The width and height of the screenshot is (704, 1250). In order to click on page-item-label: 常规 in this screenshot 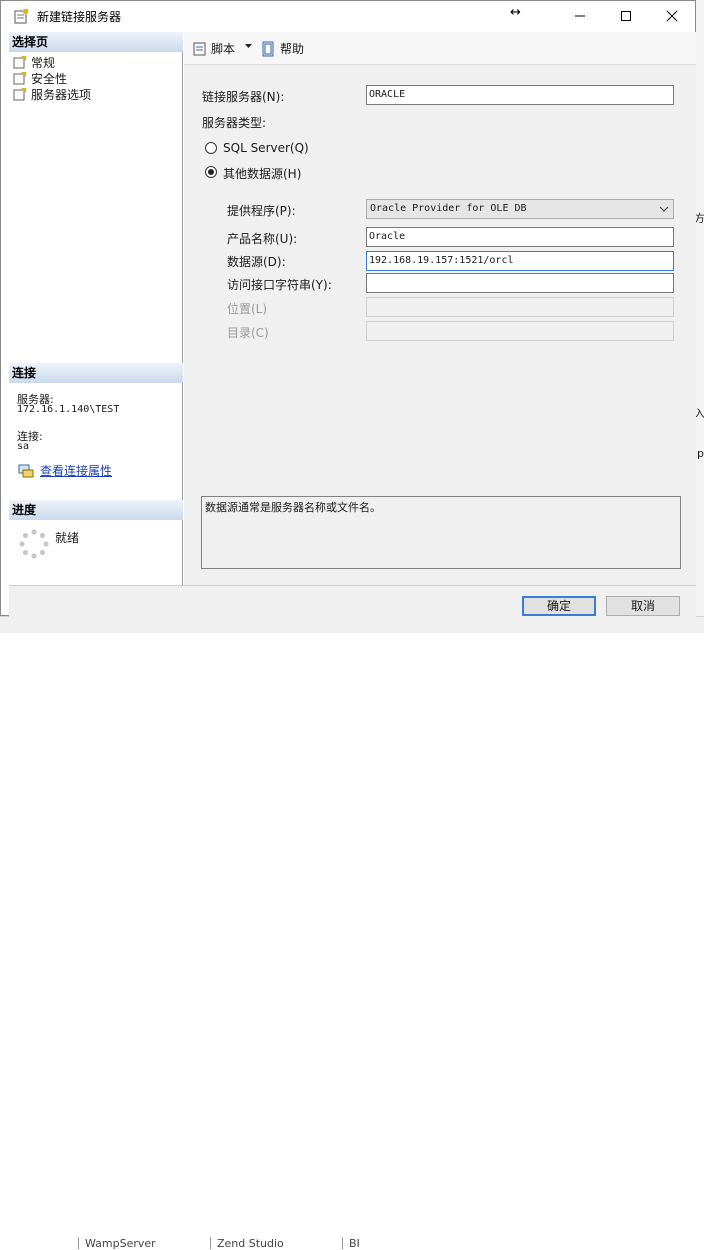, I will do `click(43, 62)`.